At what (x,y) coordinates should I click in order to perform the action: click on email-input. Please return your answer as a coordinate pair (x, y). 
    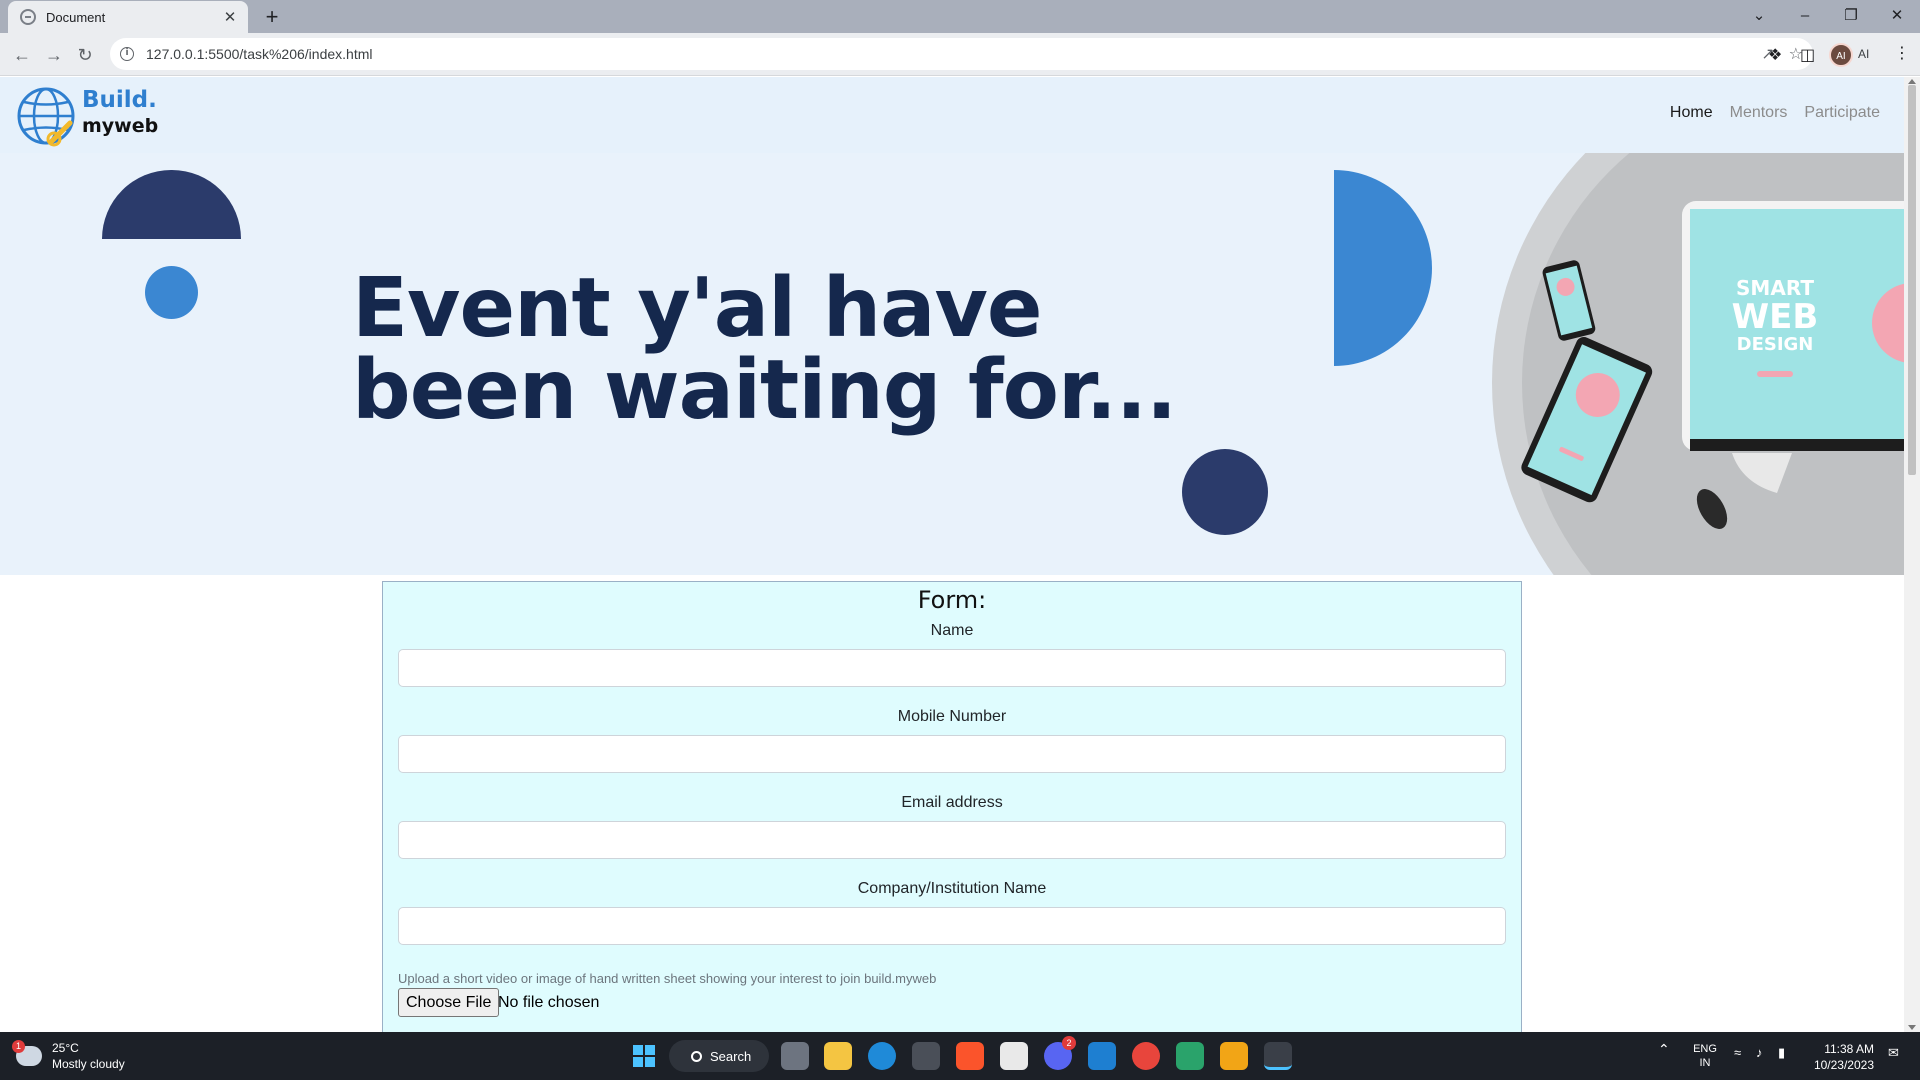
    Looking at the image, I should click on (952, 840).